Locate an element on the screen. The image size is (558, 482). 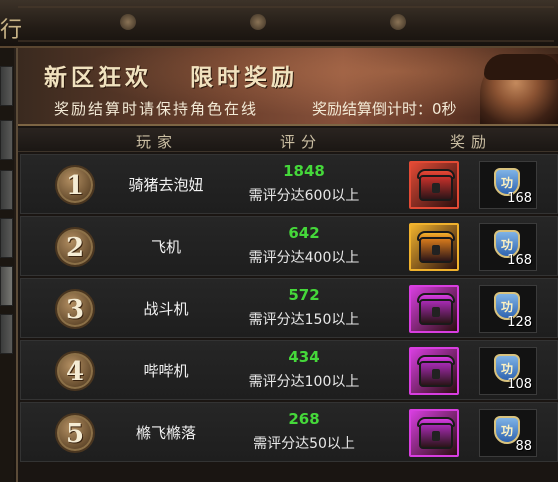
rank-badge-icon: 3 is located at coordinates (75, 309).